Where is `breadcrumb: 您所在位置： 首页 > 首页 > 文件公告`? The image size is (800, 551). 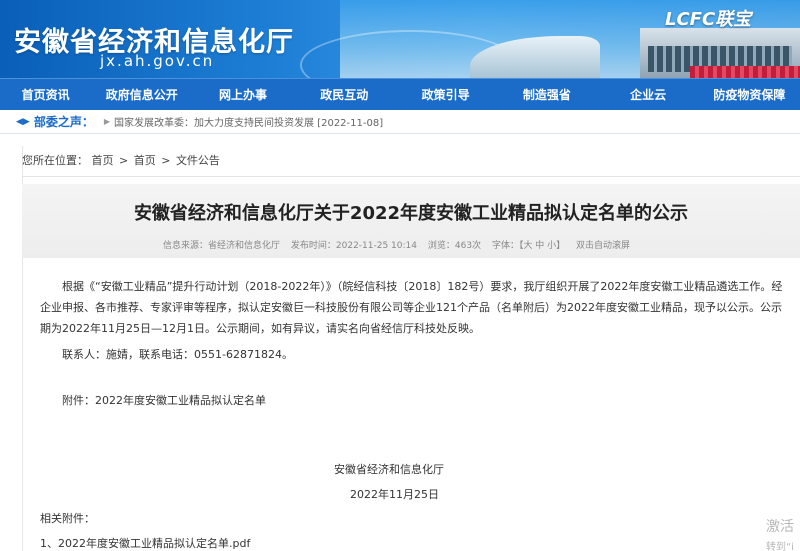 breadcrumb: 您所在位置： 首页 > 首页 > 文件公告 is located at coordinates (121, 160).